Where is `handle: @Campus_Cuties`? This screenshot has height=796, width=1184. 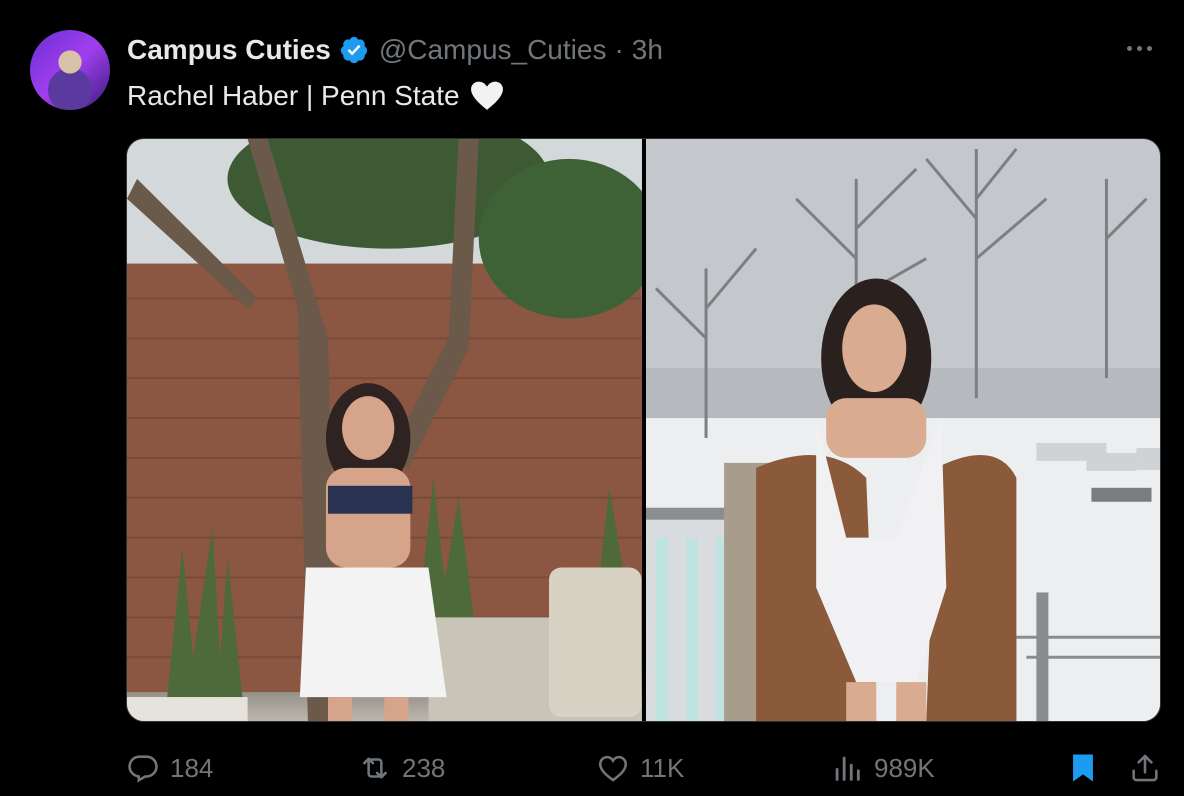
handle: @Campus_Cuties is located at coordinates (493, 50).